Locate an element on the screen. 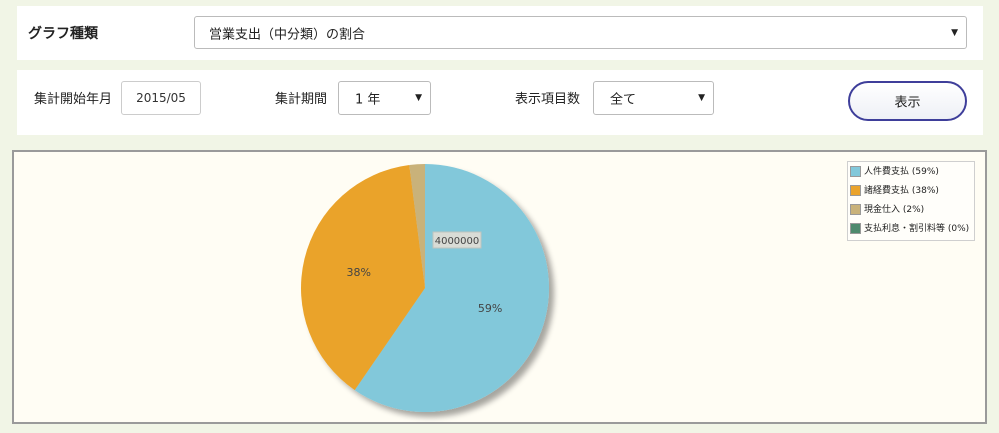 This screenshot has width=999, height=433. items-count-label: 表示項目数 is located at coordinates (548, 99).